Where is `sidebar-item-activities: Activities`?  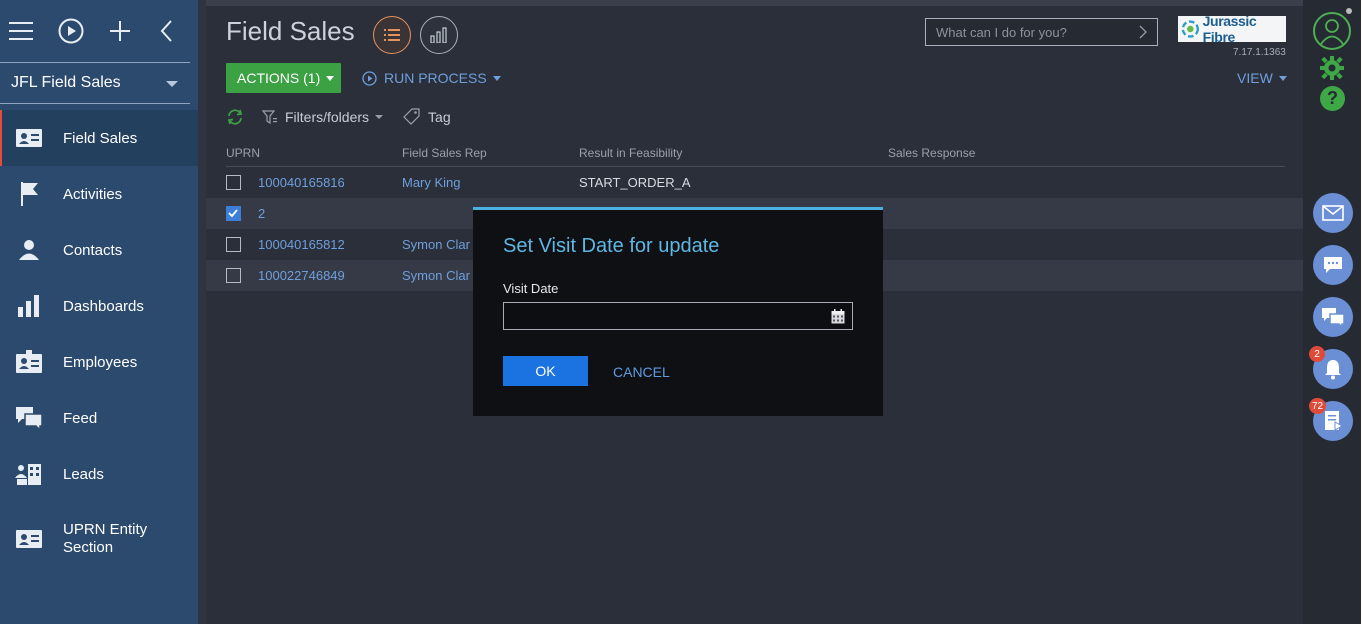 sidebar-item-activities: Activities is located at coordinates (99, 194).